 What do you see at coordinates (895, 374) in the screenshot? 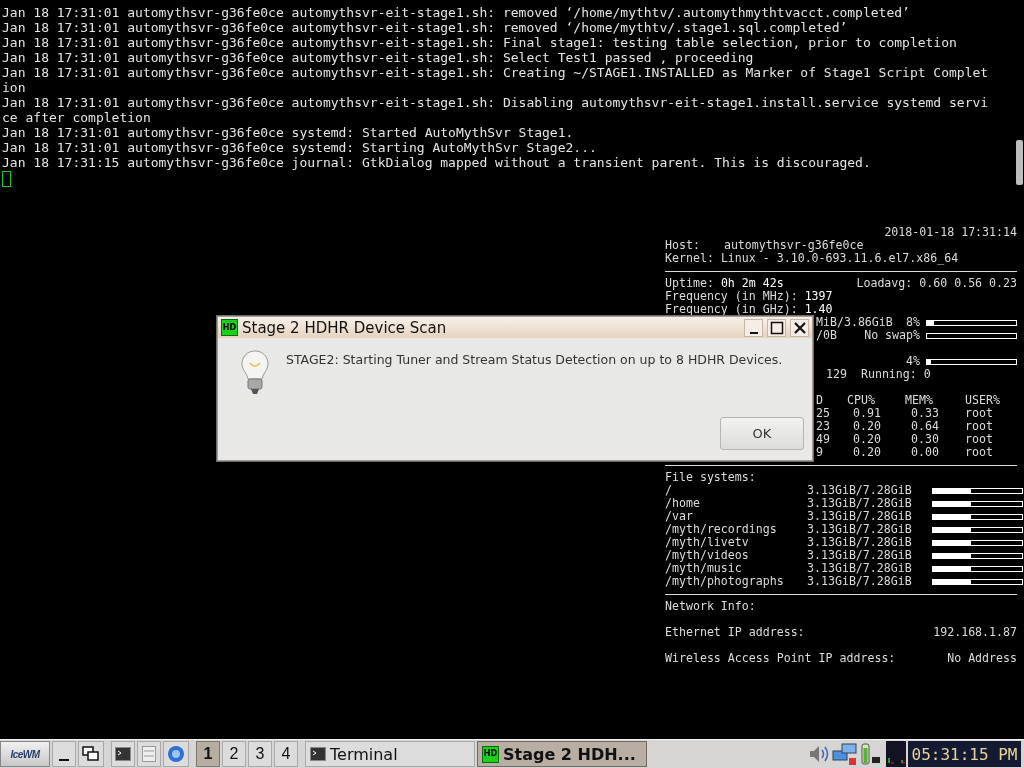
I see `running-count: Running: 0` at bounding box center [895, 374].